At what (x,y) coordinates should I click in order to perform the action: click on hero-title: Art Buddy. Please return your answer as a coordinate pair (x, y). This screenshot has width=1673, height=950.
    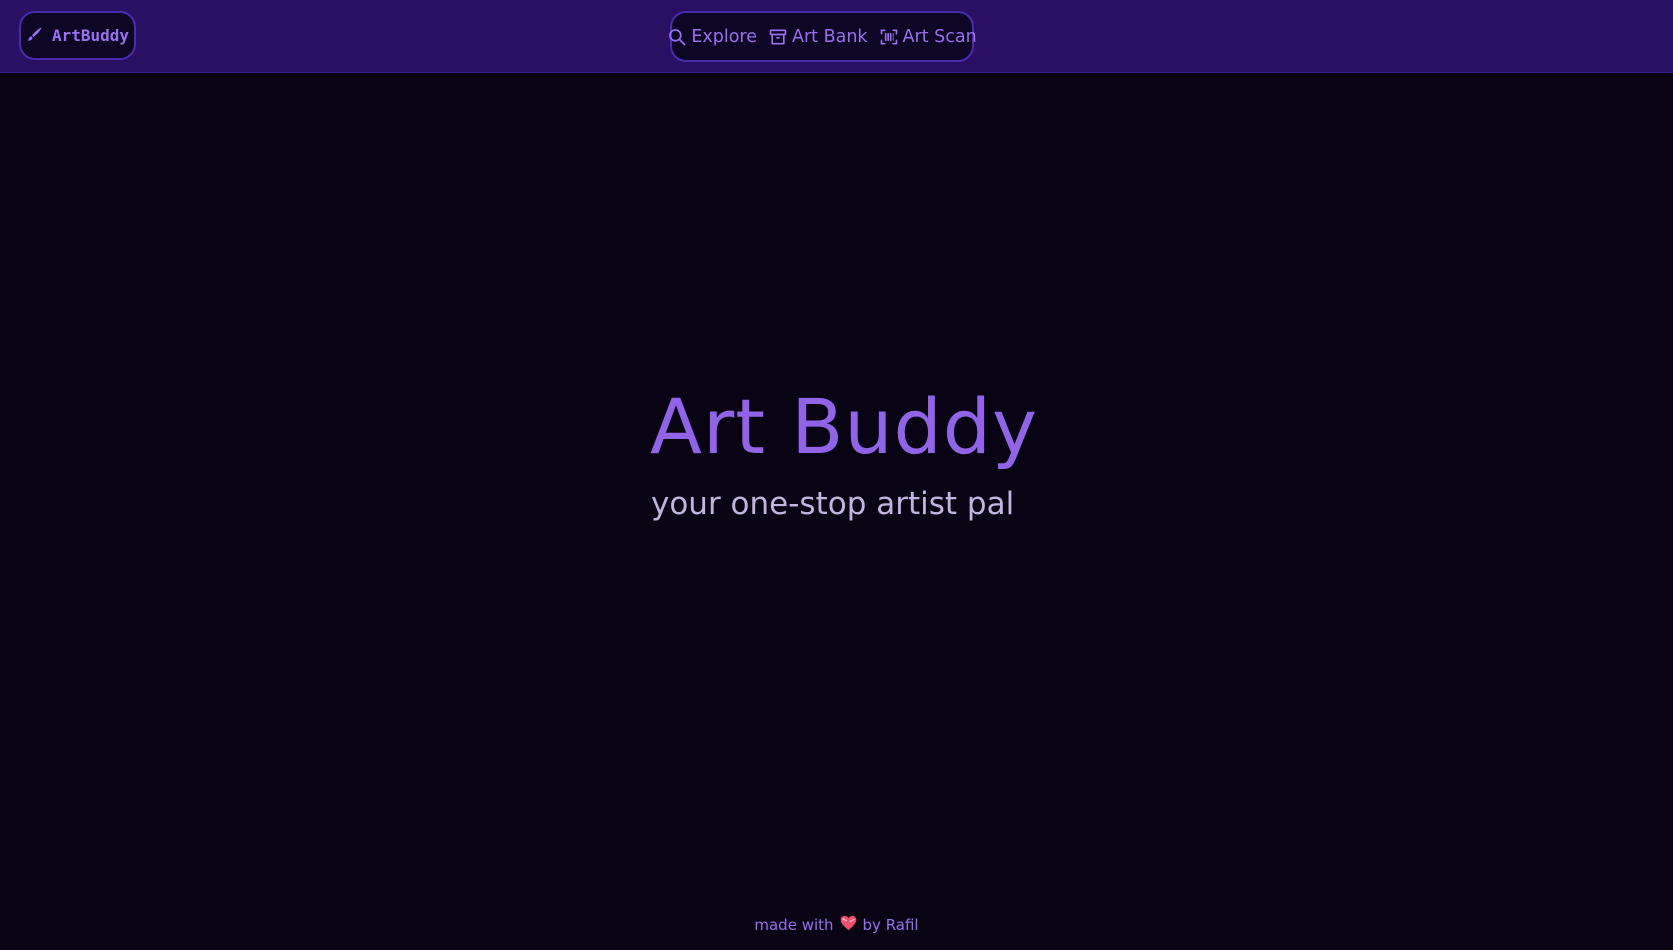
    Looking at the image, I should click on (844, 426).